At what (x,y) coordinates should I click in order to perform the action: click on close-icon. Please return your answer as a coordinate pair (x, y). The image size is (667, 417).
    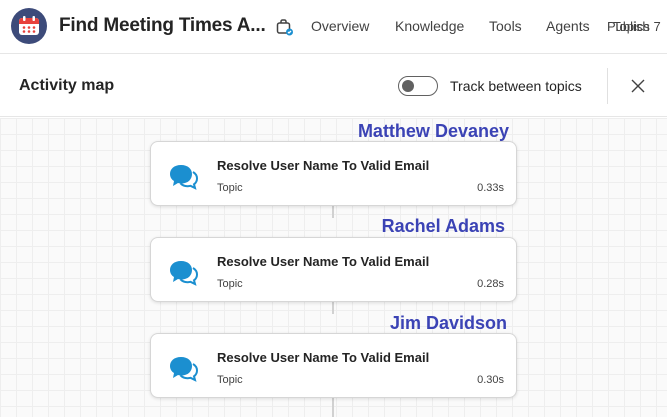
    Looking at the image, I should click on (638, 86).